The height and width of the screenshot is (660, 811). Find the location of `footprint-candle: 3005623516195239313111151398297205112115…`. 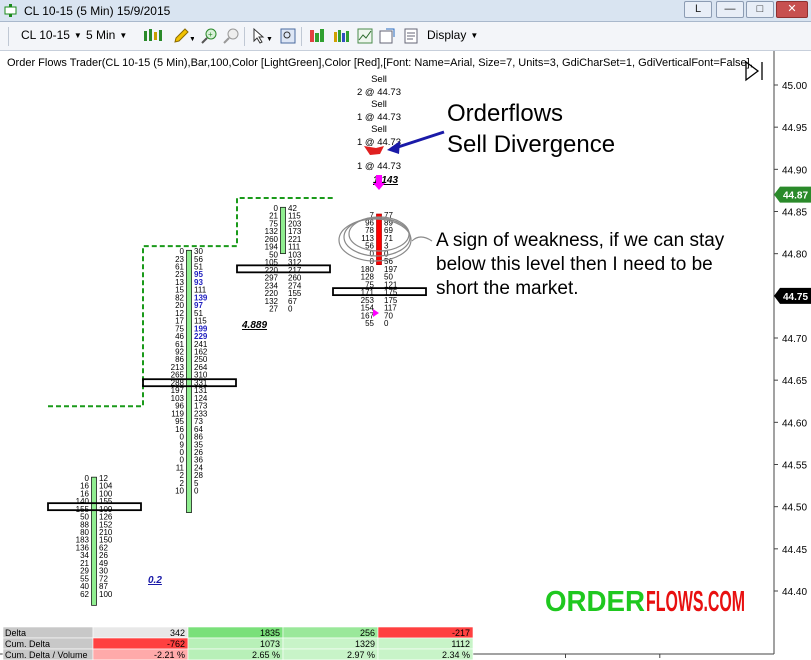

footprint-candle: 3005623516195239313111151398297205112115… is located at coordinates (204, 380).